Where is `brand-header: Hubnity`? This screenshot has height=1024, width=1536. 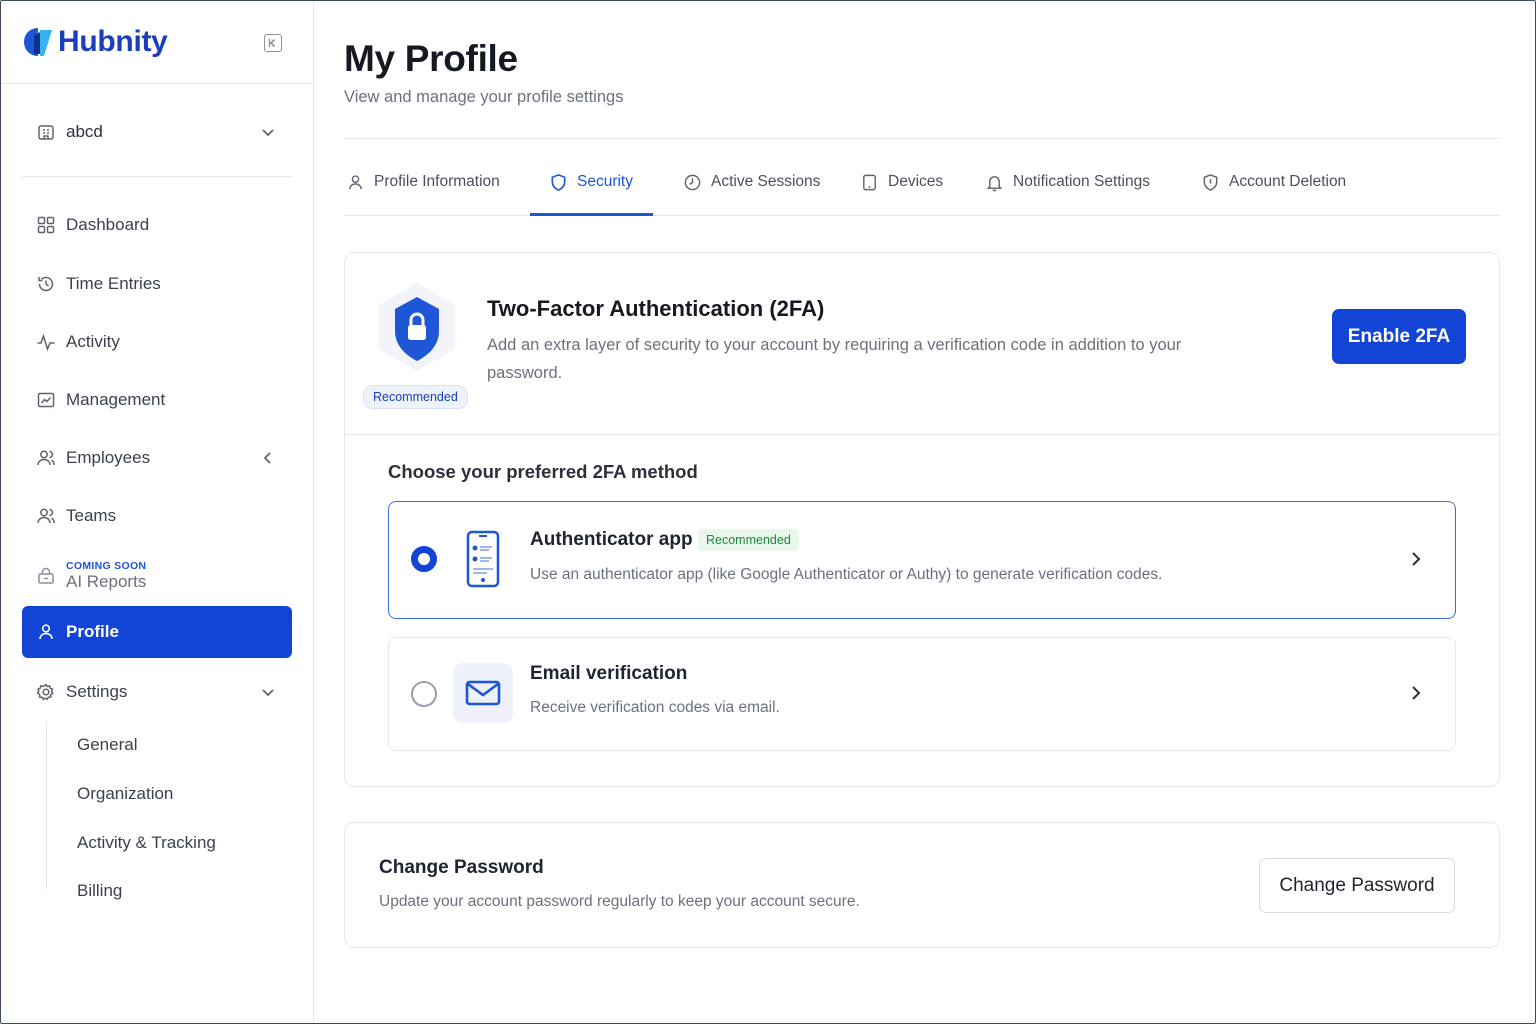 brand-header: Hubnity is located at coordinates (156, 42).